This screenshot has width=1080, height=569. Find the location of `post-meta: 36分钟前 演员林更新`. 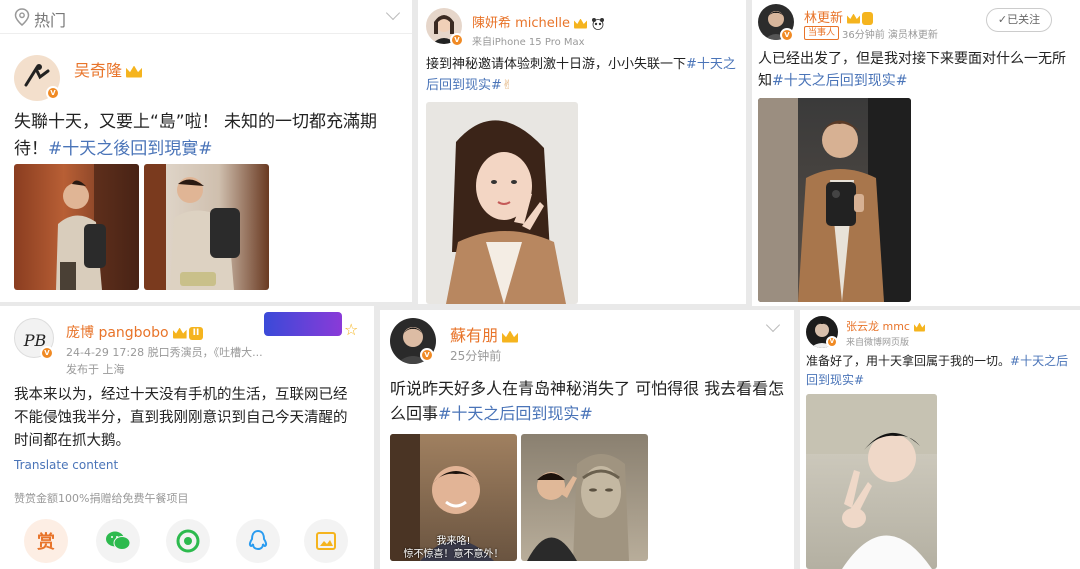

post-meta: 36分钟前 演员林更新 is located at coordinates (890, 35).